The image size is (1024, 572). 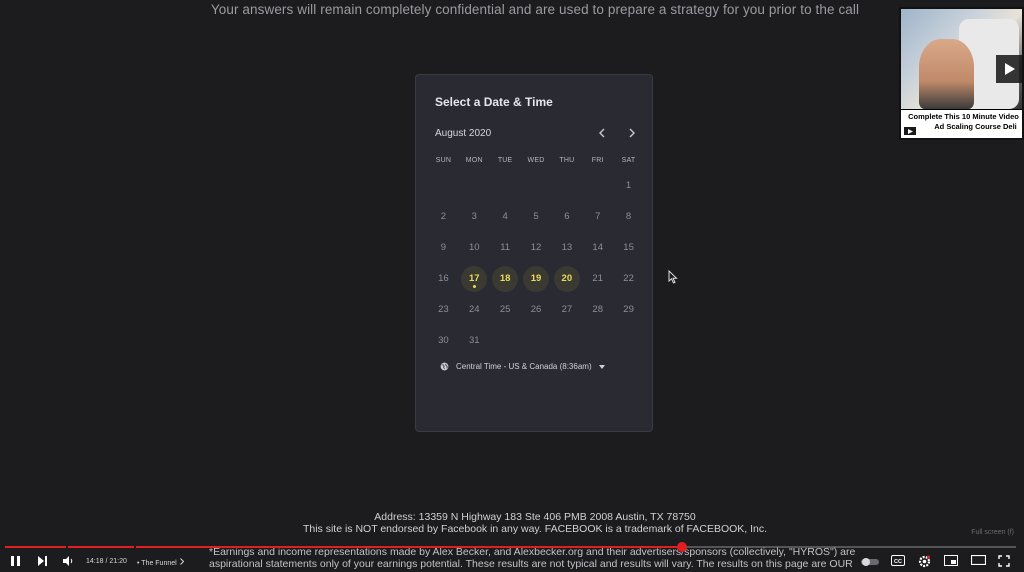 I want to click on play-icon, so click(x=1009, y=69).